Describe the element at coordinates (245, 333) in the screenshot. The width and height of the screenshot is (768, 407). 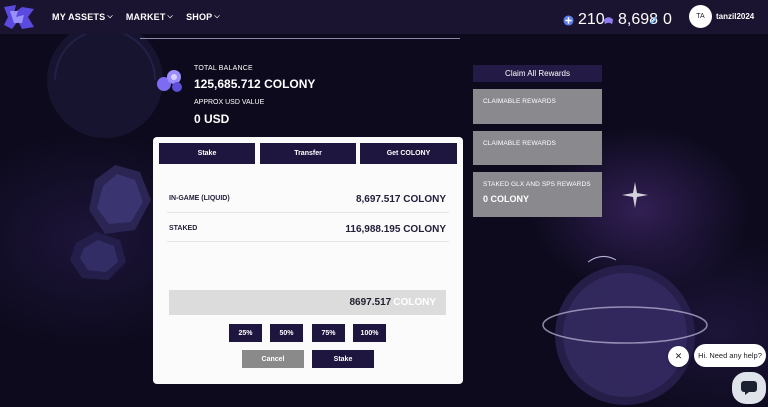
I see `percent-25-button: 25%` at that location.